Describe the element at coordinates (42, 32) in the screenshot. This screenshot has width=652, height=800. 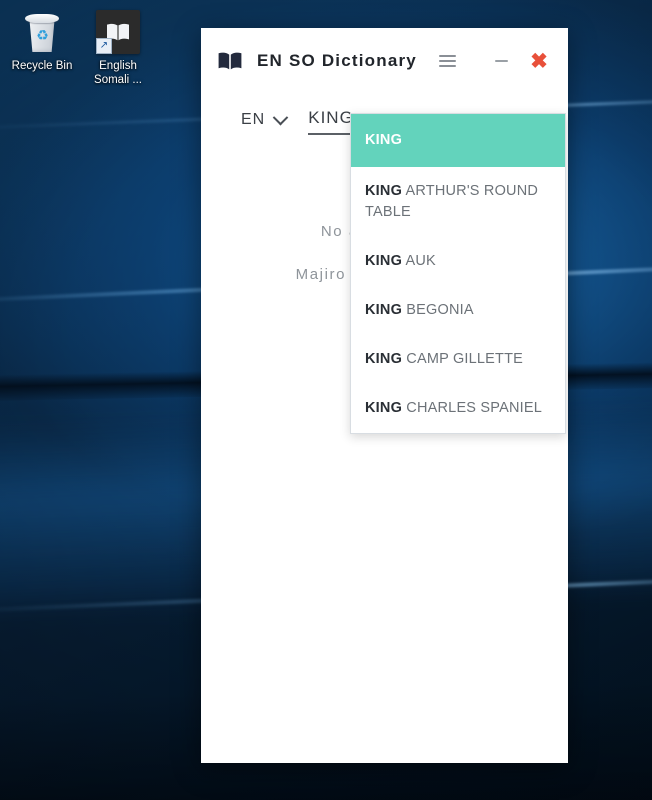
I see `recycle-bin-icon: ♻` at that location.